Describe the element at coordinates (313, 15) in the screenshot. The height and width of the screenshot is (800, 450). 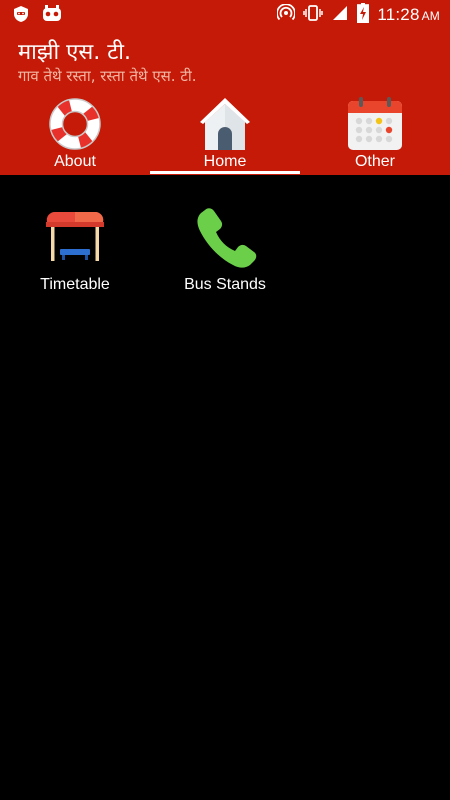
I see `vibrate-icon` at that location.